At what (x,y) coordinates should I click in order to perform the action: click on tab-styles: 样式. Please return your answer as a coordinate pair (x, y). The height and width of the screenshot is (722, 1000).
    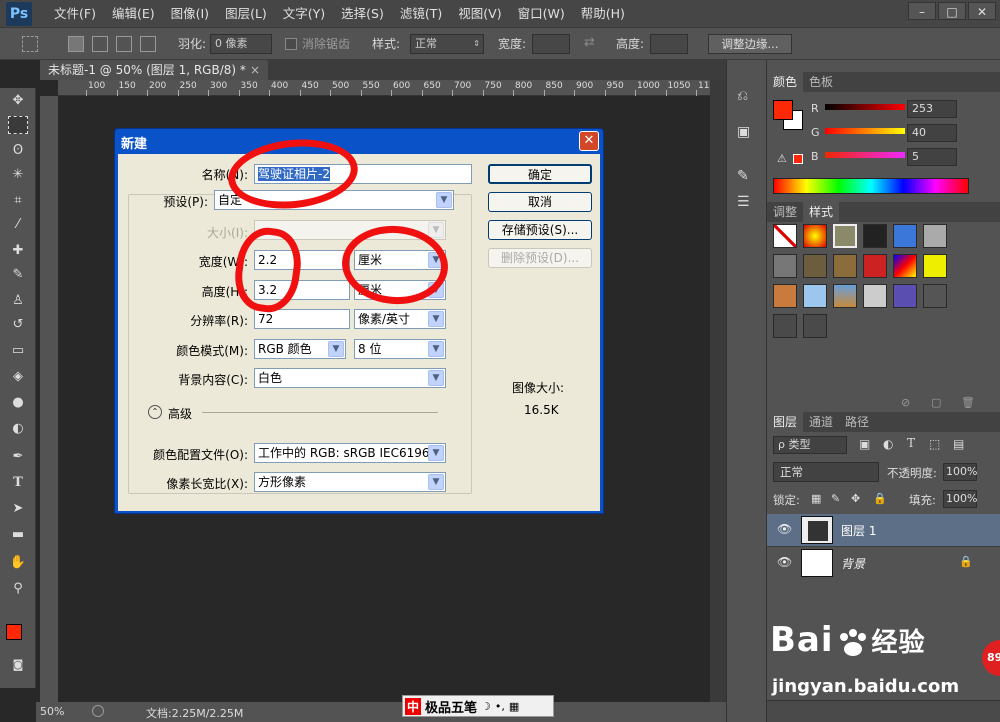
    Looking at the image, I should click on (821, 212).